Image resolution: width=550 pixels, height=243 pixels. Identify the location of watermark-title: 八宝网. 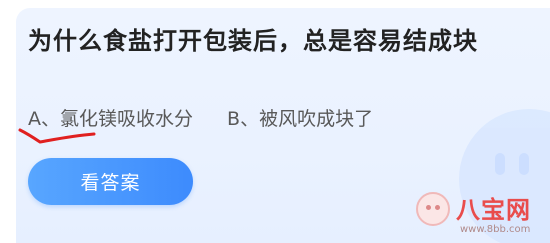
(493, 210).